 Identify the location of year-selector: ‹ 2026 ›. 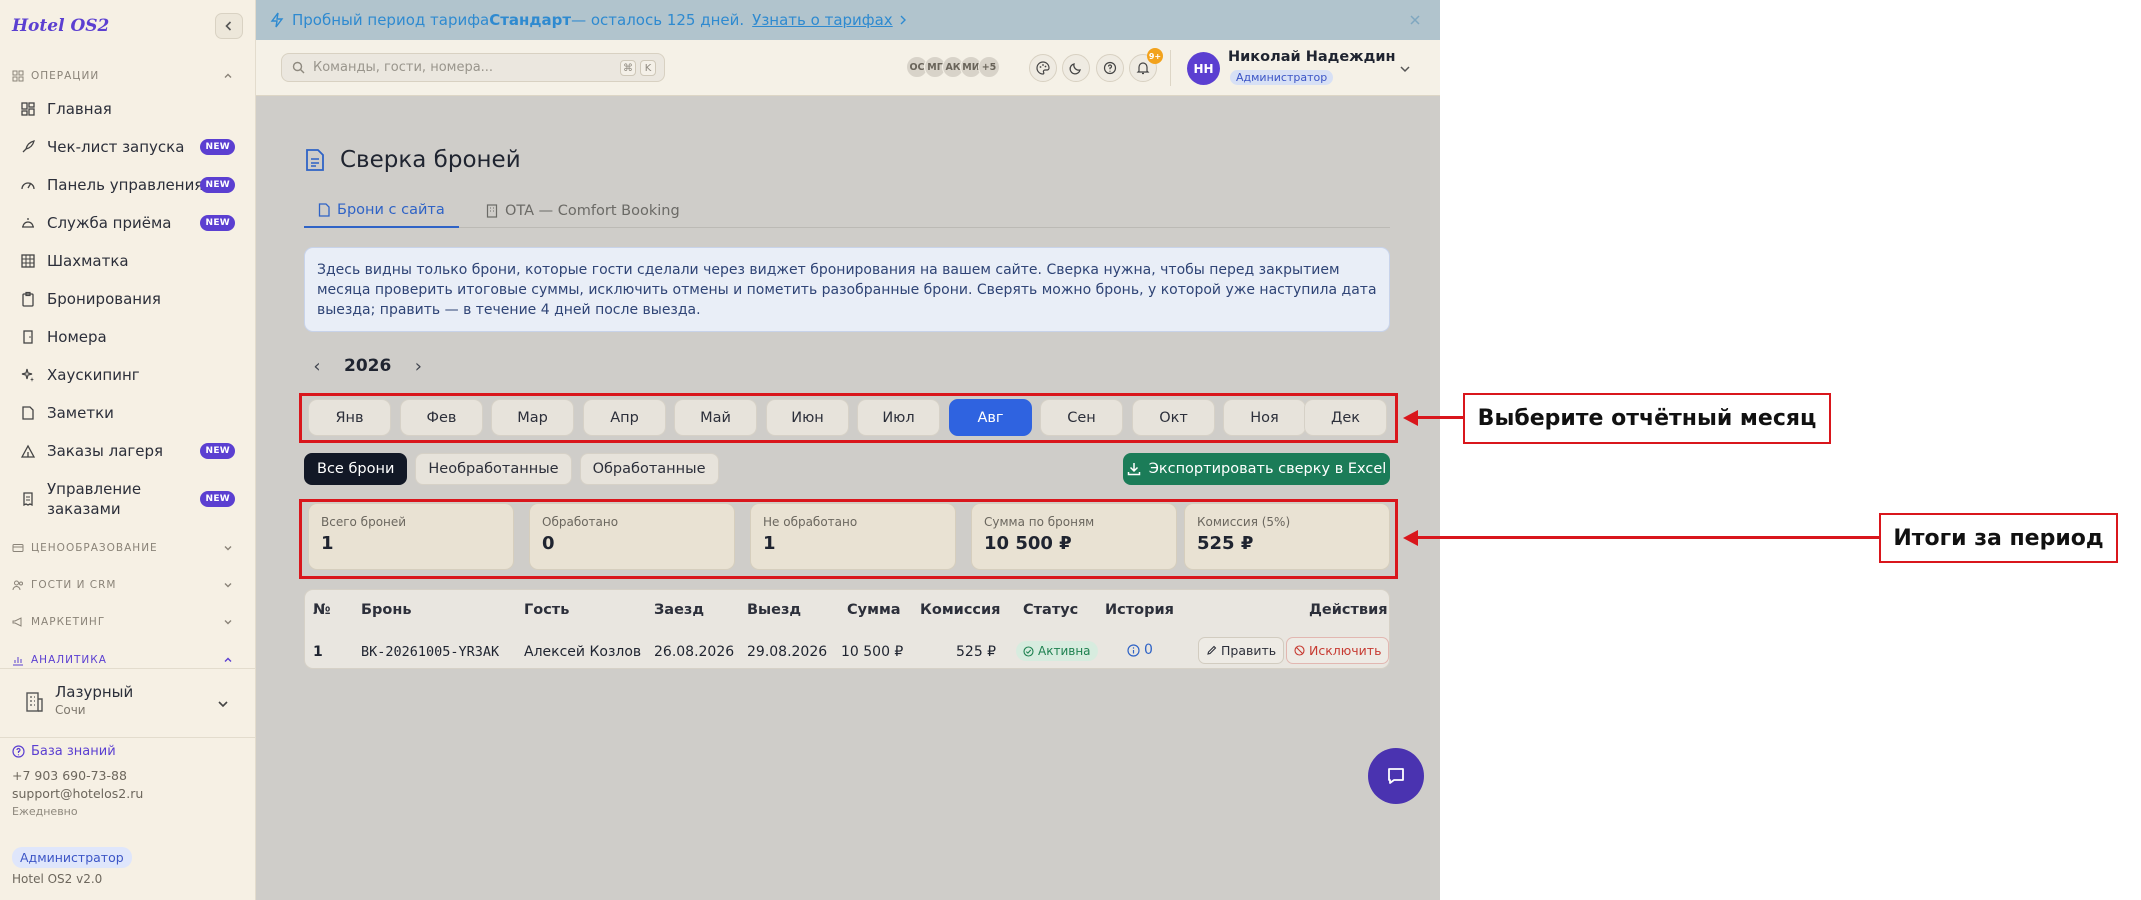
(367, 366).